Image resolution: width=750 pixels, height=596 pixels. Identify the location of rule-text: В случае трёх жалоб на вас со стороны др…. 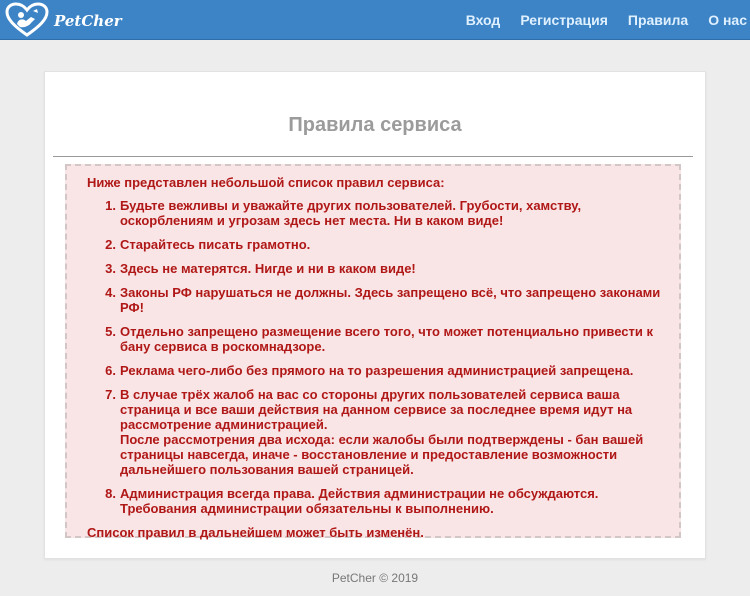
(376, 409).